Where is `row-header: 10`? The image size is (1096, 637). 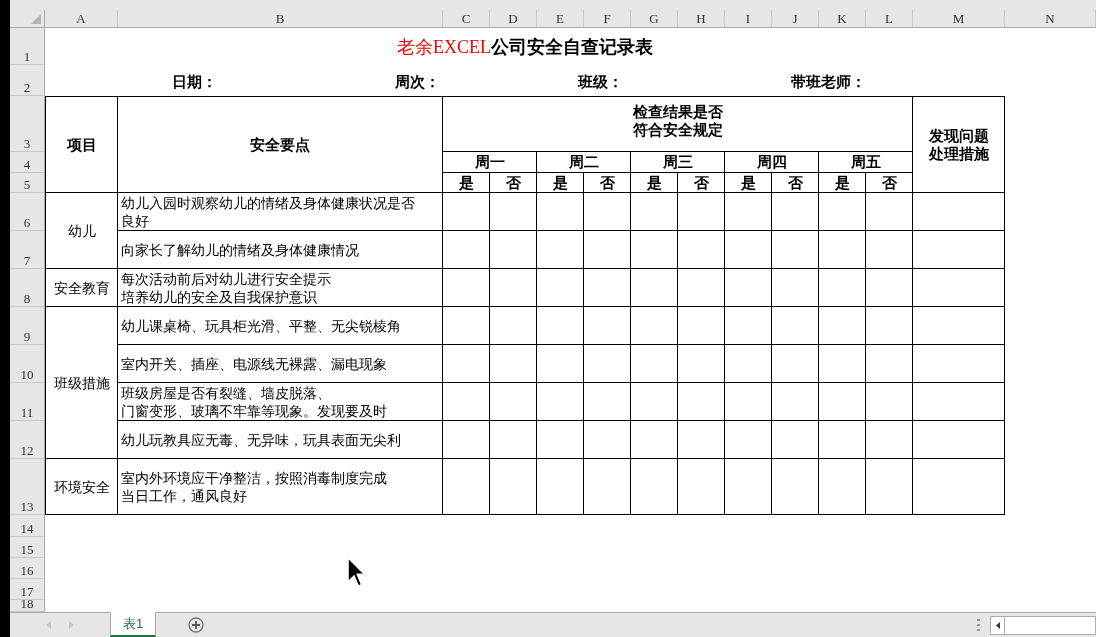 row-header: 10 is located at coordinates (27, 364).